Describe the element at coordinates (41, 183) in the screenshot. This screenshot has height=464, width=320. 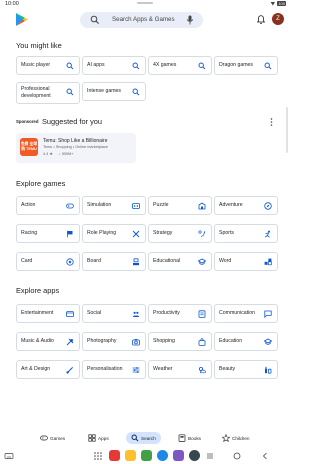
I see `section-title-explore-games: Explore games` at that location.